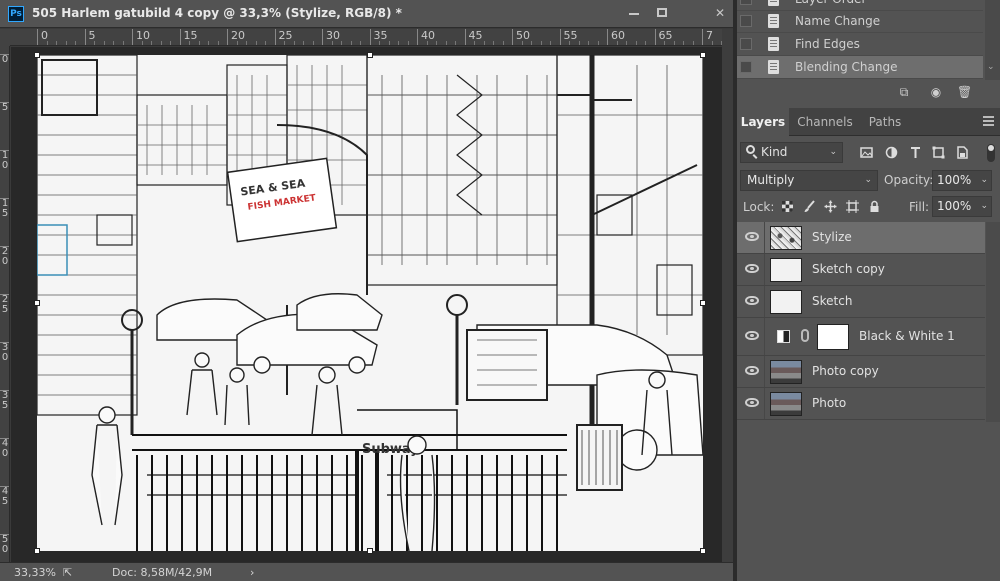 The image size is (1000, 581). Describe the element at coordinates (988, 121) in the screenshot. I see `panel-menu-icon` at that location.